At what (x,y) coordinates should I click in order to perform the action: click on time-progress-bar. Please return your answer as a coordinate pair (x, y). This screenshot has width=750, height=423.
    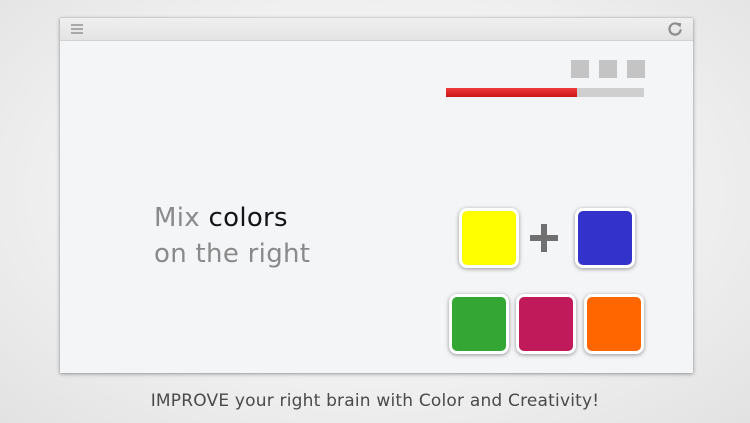
    Looking at the image, I should click on (545, 92).